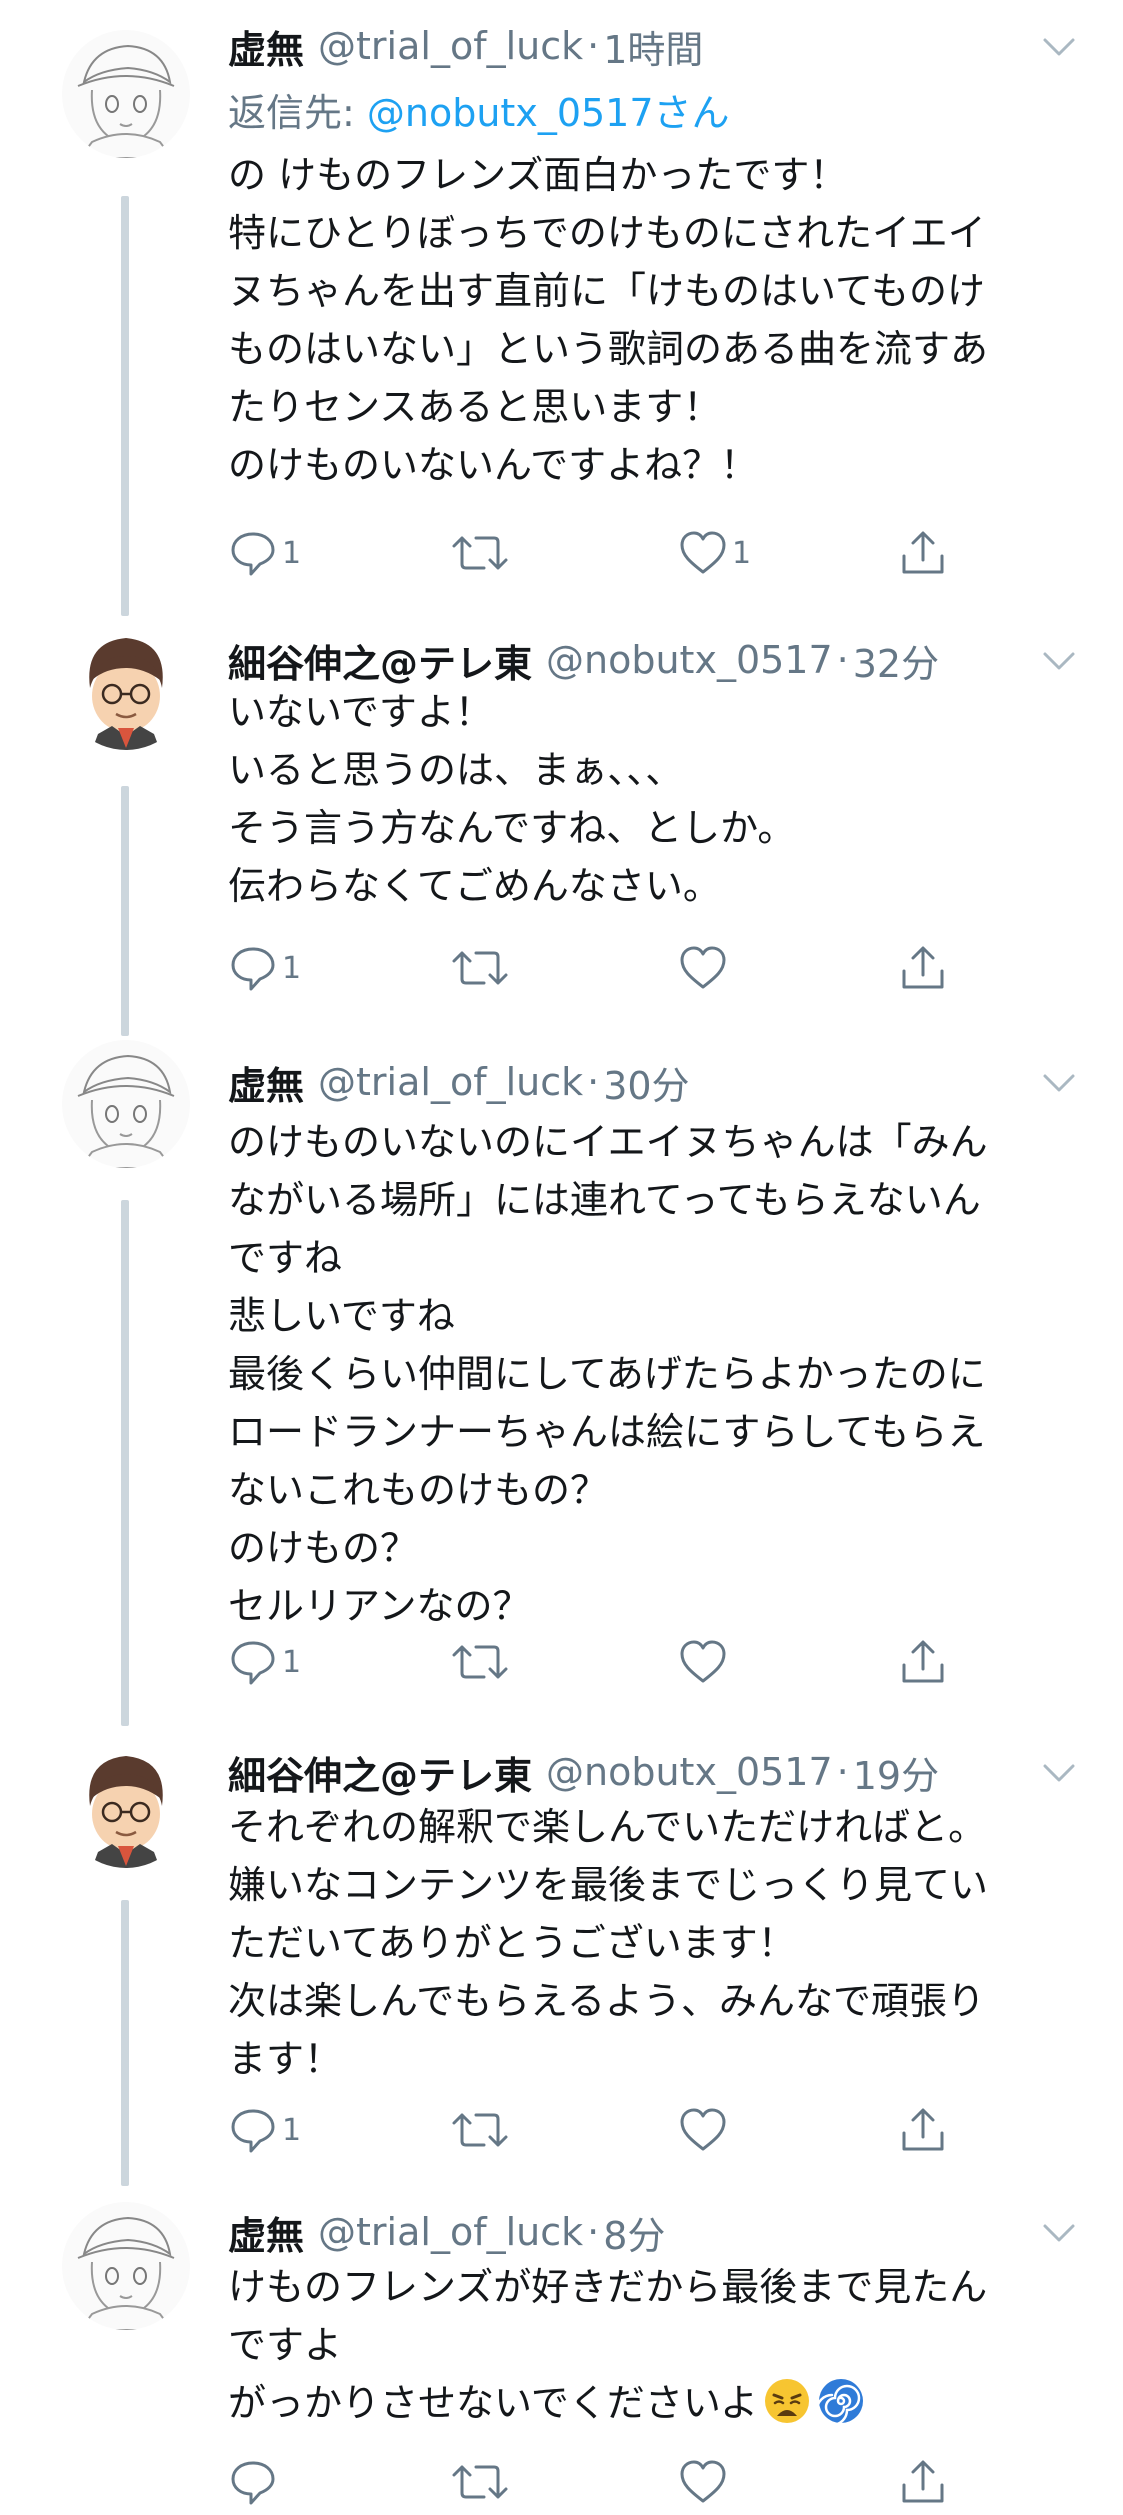 The image size is (1123, 2515). I want to click on timestamp: 30分, so click(646, 1082).